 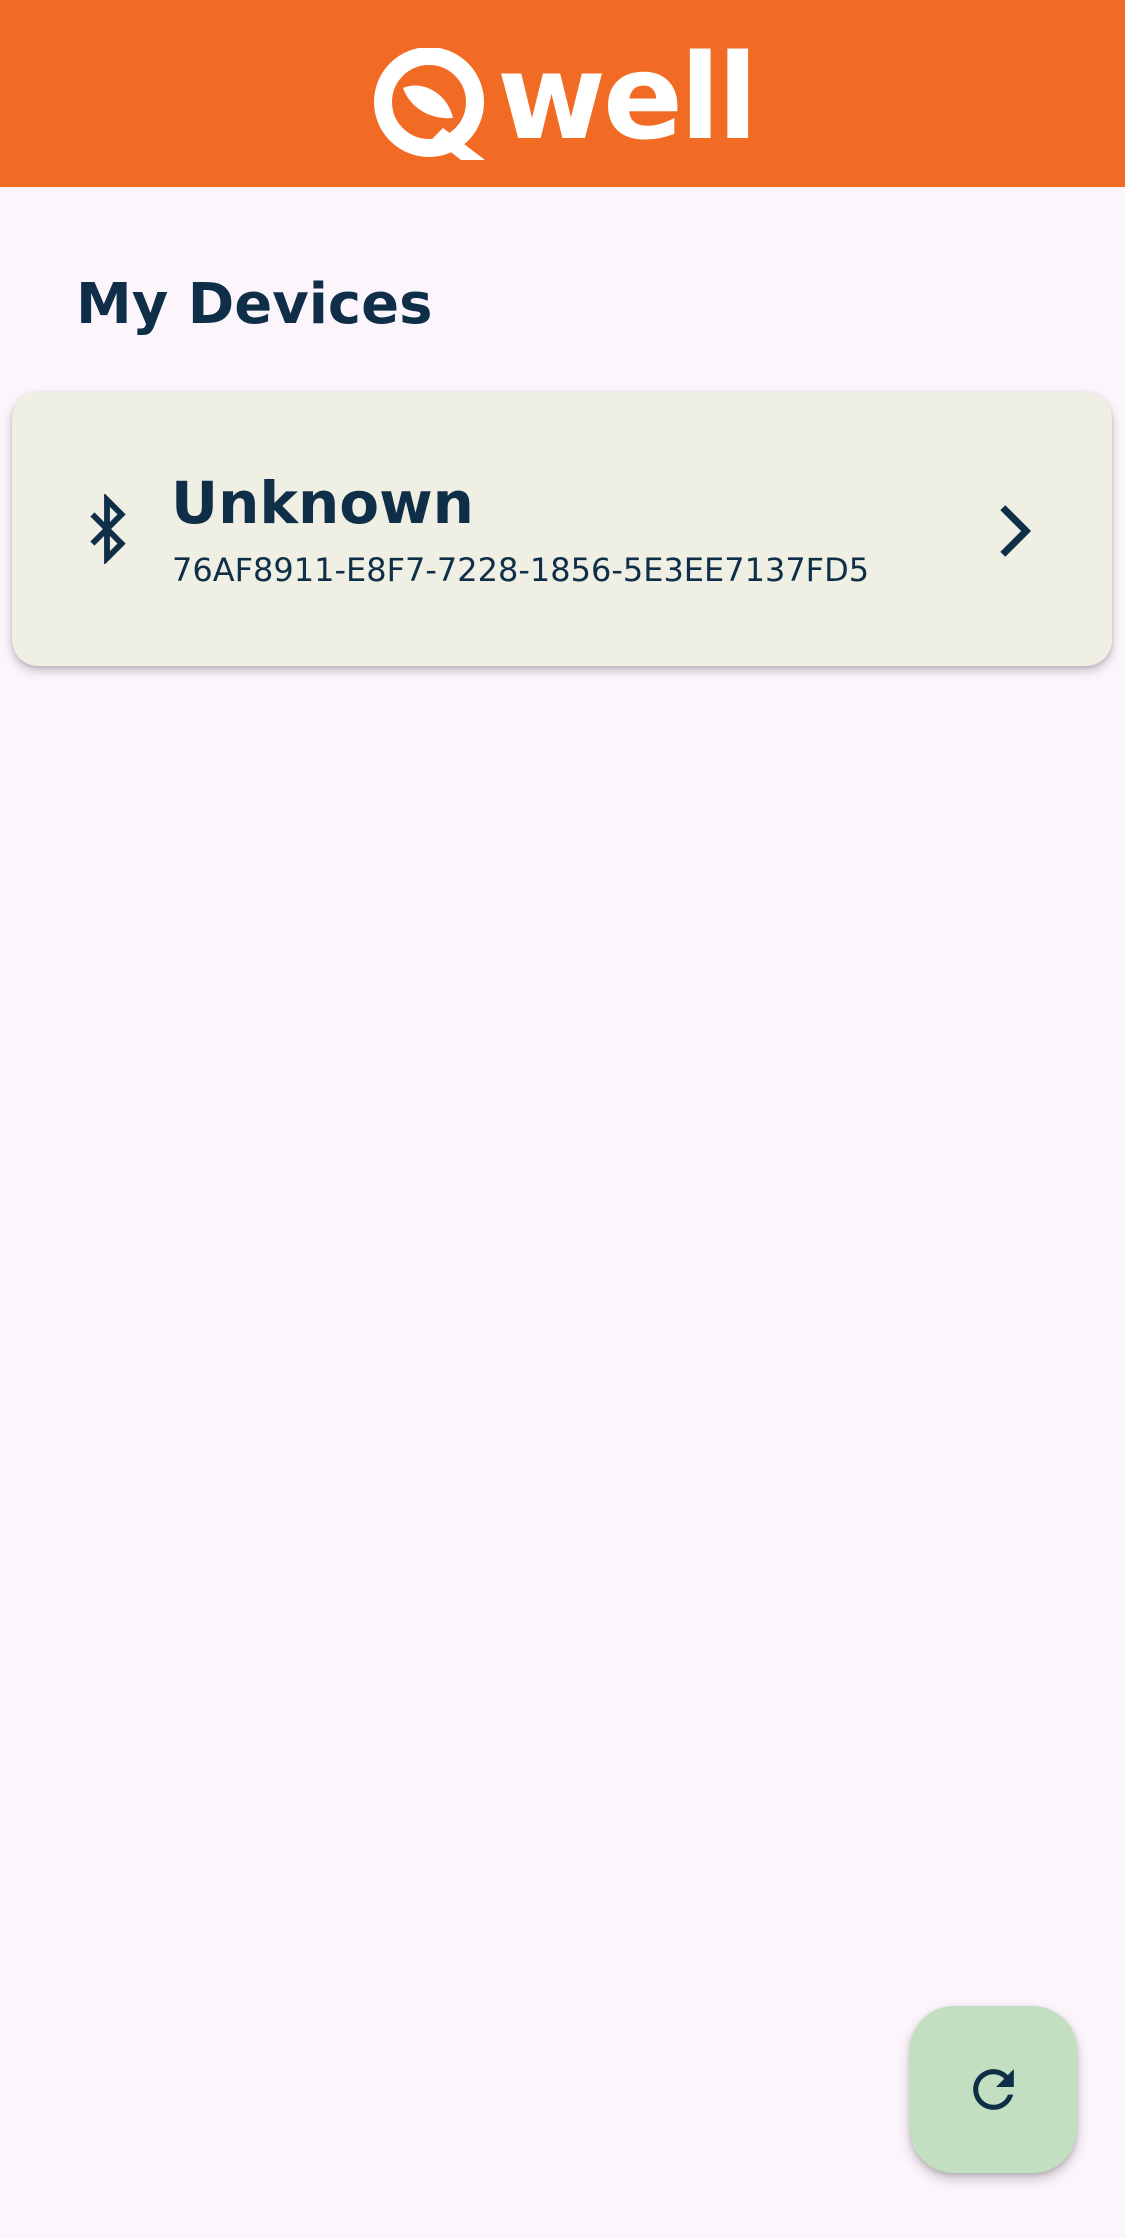 I want to click on qwell-logo-icon, so click(x=429, y=104).